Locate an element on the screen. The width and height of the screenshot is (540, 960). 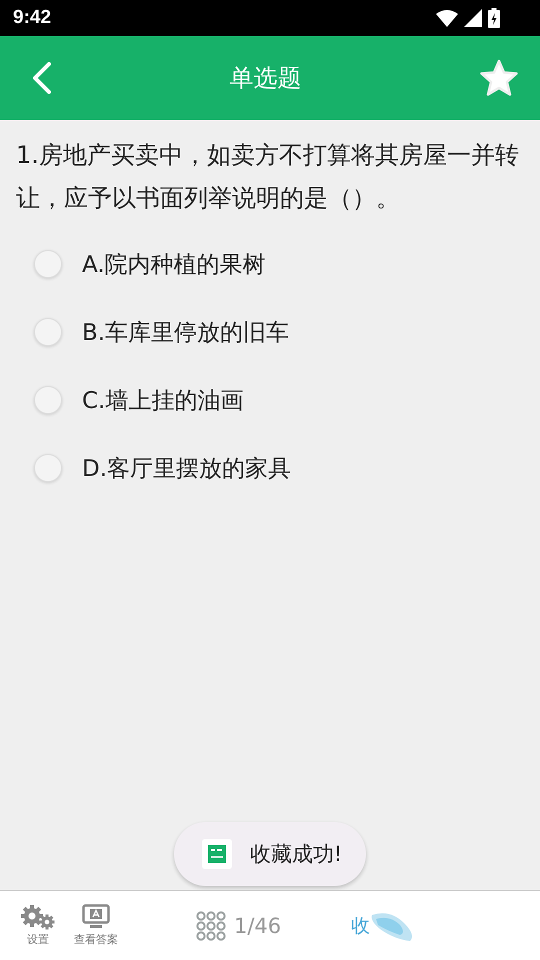
option-label: D.客厅里摆放的家具 is located at coordinates (187, 469).